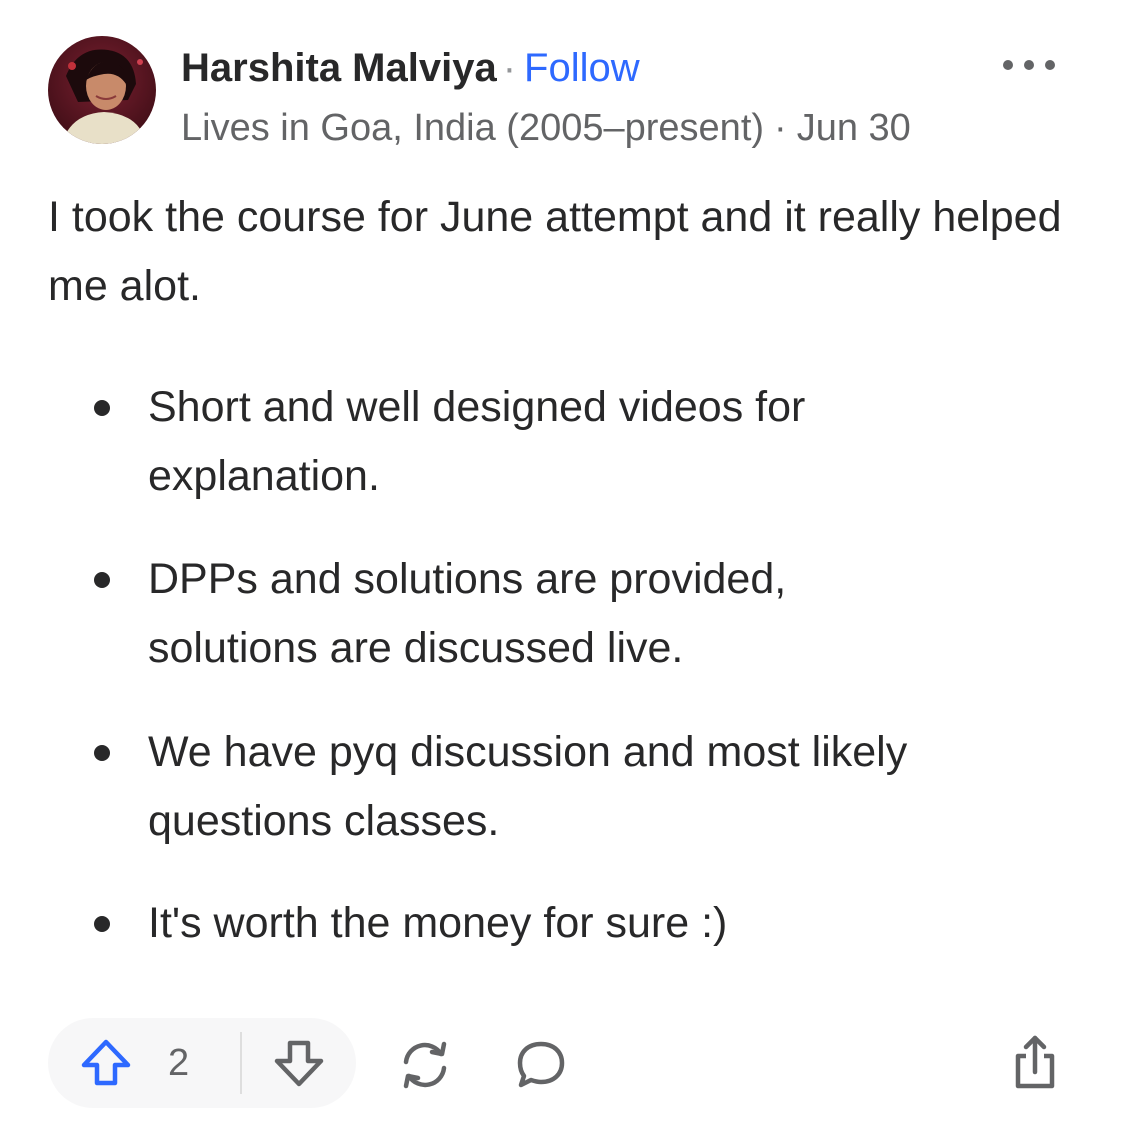  I want to click on comment-button, so click(541, 1065).